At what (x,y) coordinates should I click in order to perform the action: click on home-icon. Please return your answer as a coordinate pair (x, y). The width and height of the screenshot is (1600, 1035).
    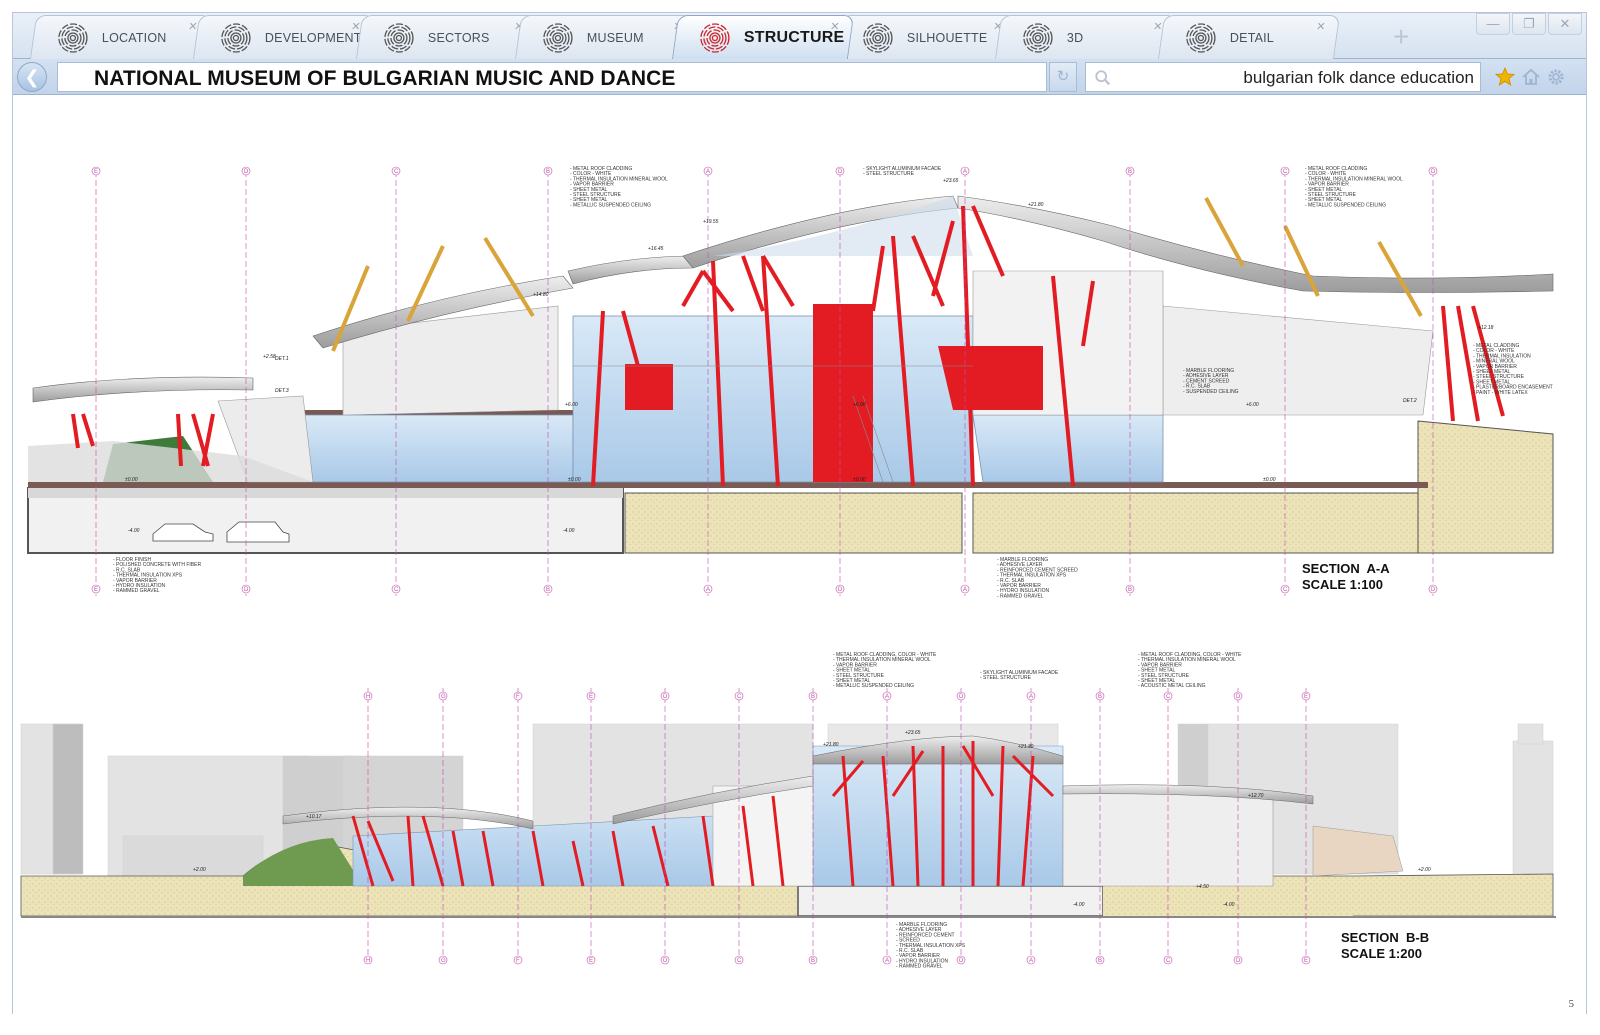
    Looking at the image, I should click on (1531, 77).